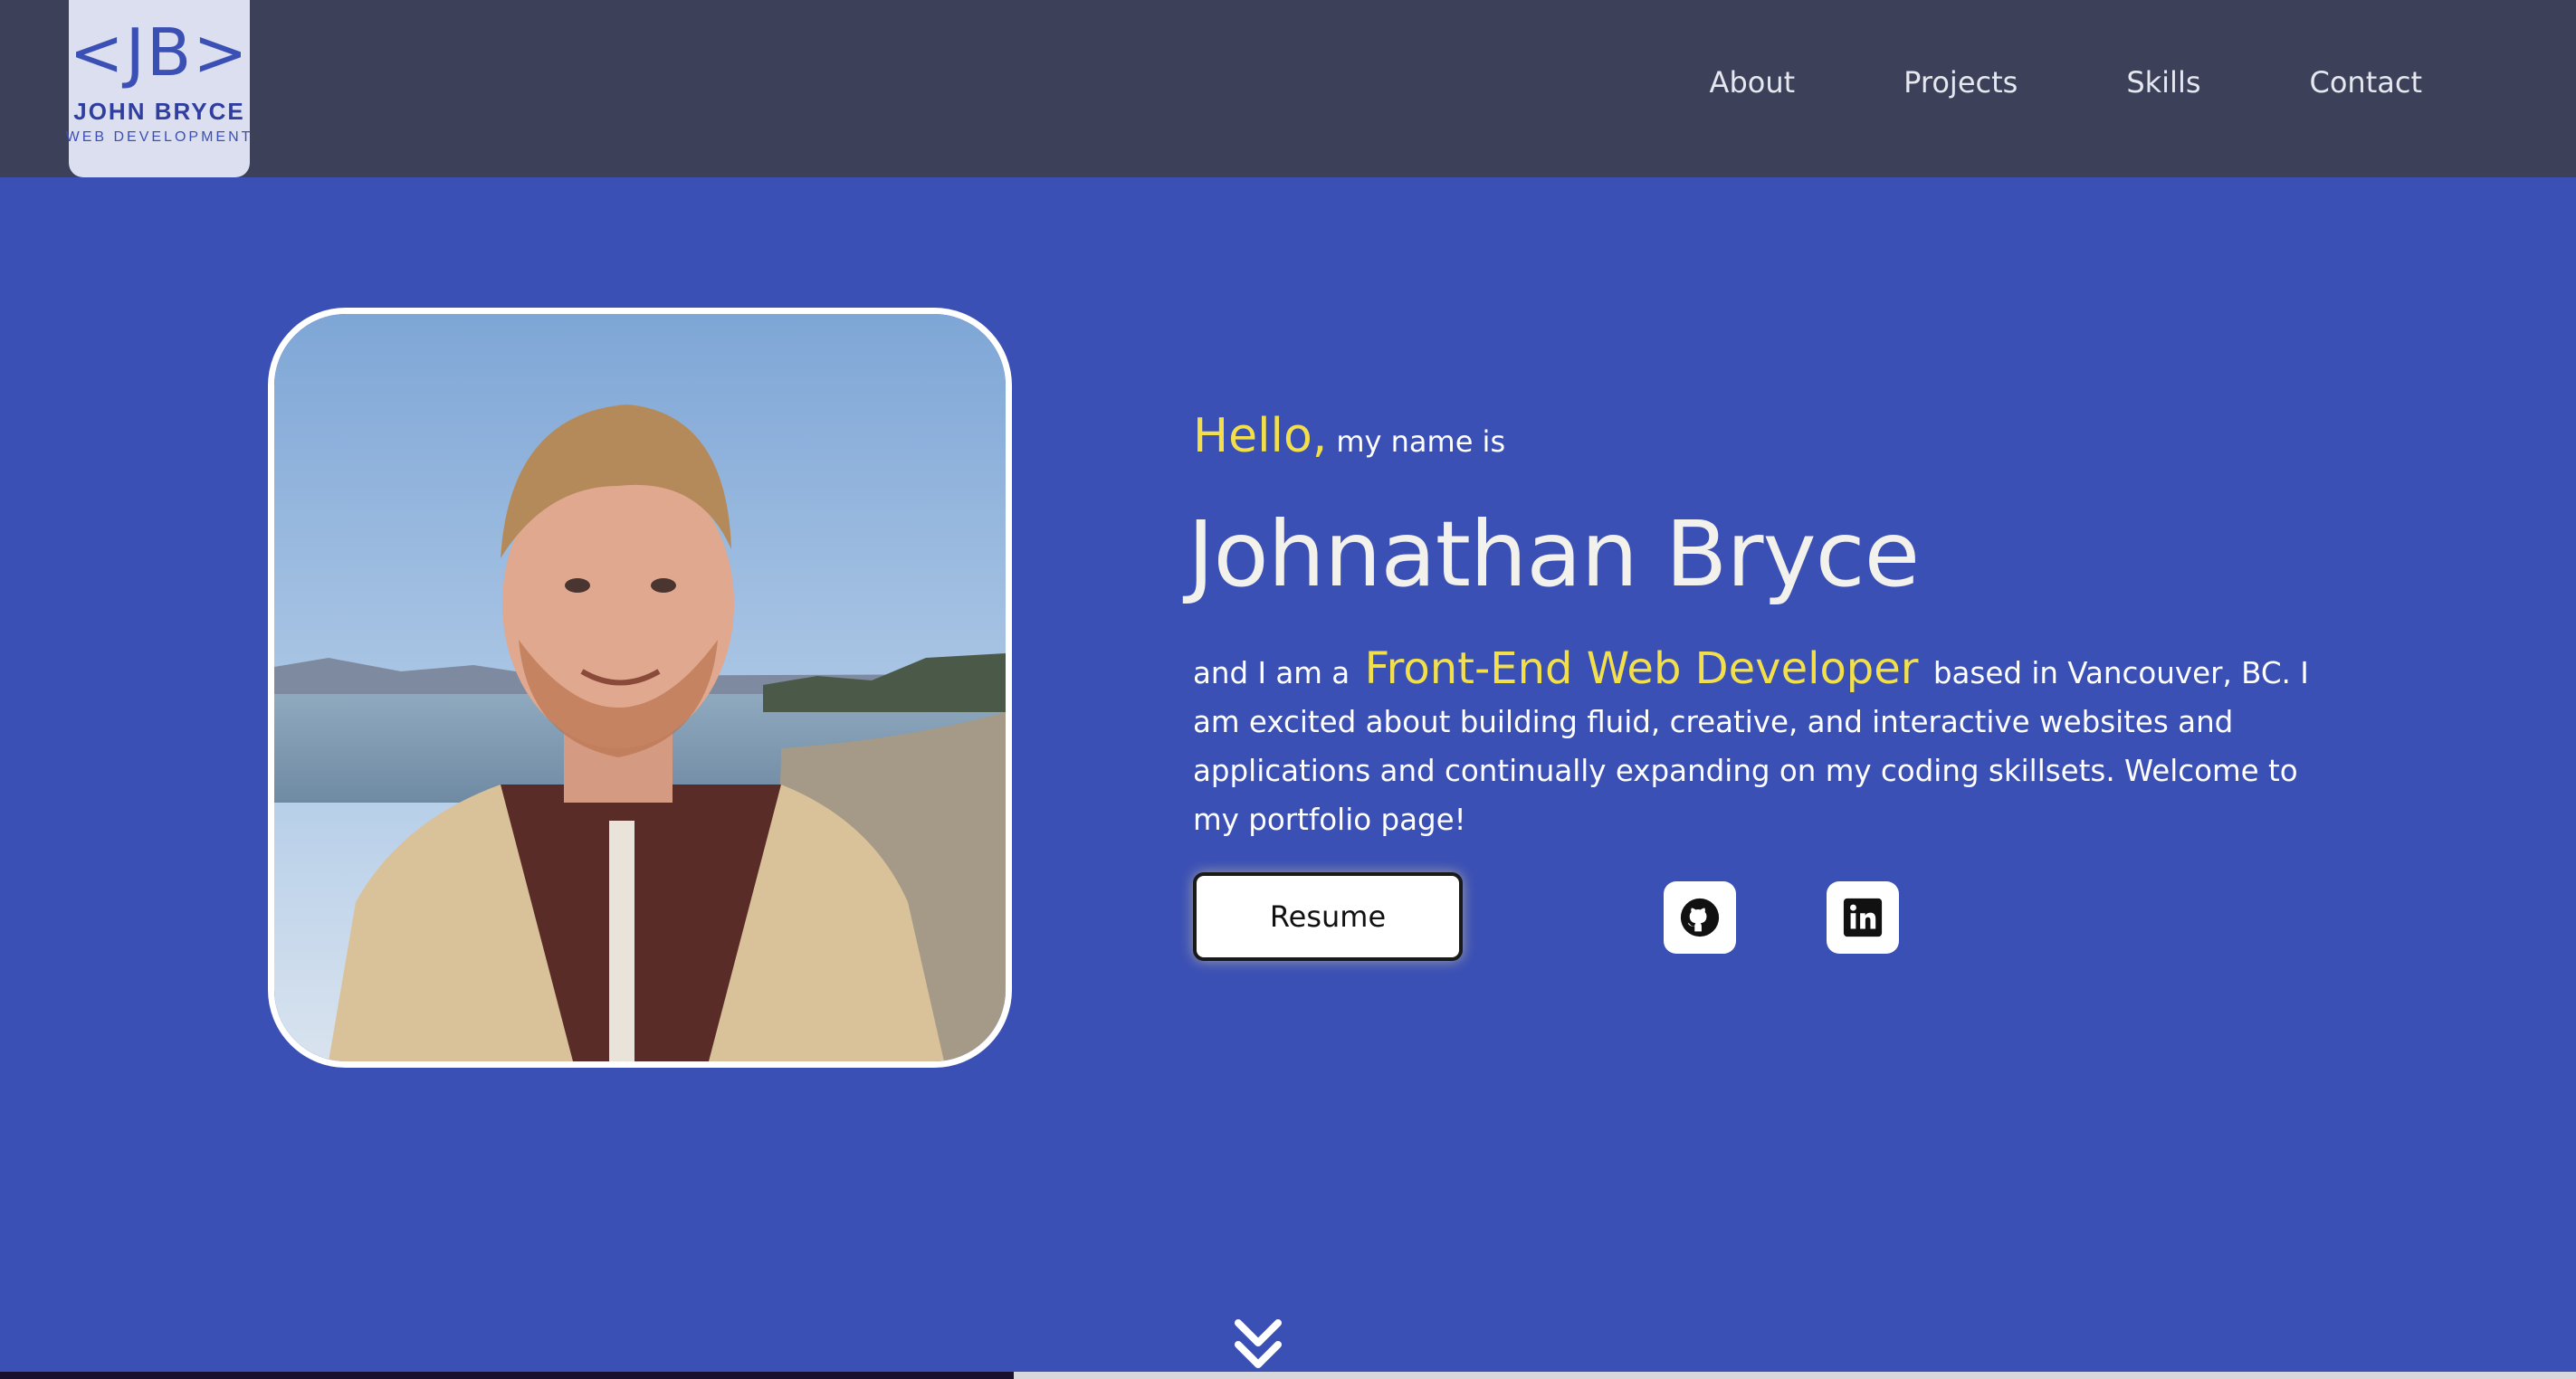  I want to click on logo-mark: <JB>, so click(160, 52).